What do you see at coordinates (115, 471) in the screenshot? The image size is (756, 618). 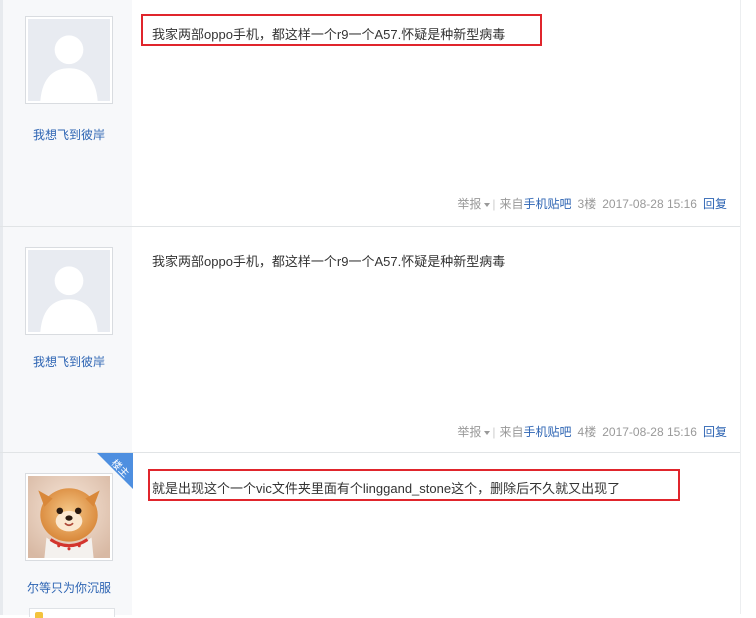 I see `op-badge: 楼主` at bounding box center [115, 471].